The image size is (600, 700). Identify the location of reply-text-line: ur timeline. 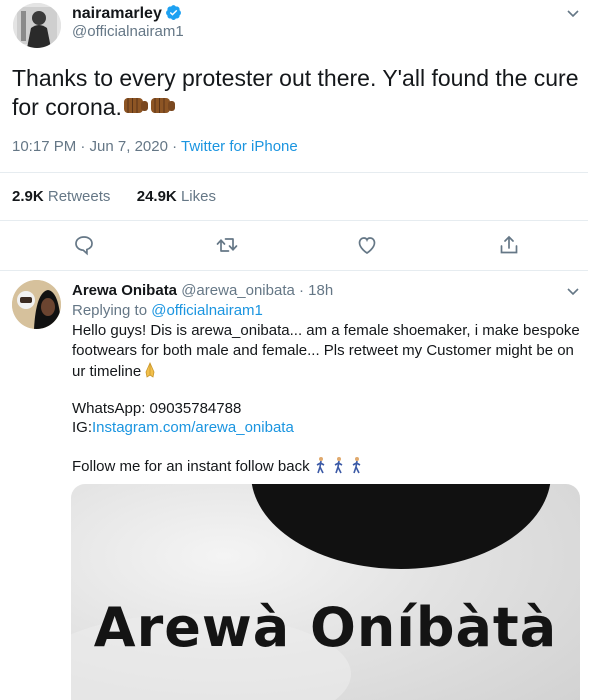
(115, 371).